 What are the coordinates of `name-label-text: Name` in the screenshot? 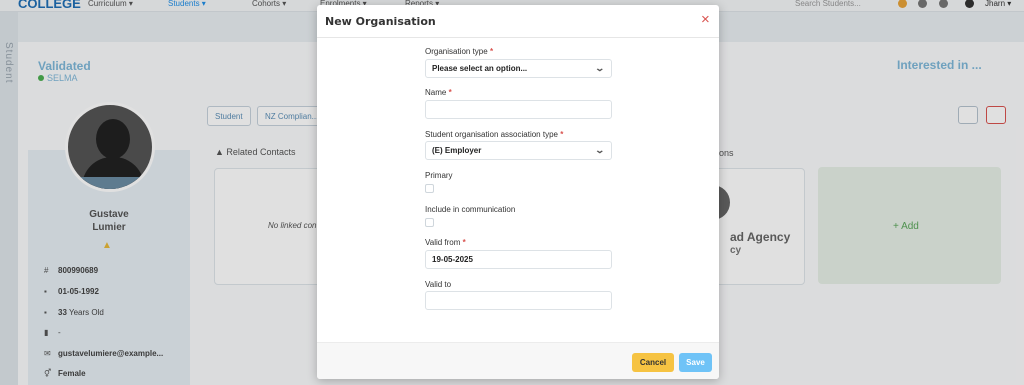 It's located at (436, 92).